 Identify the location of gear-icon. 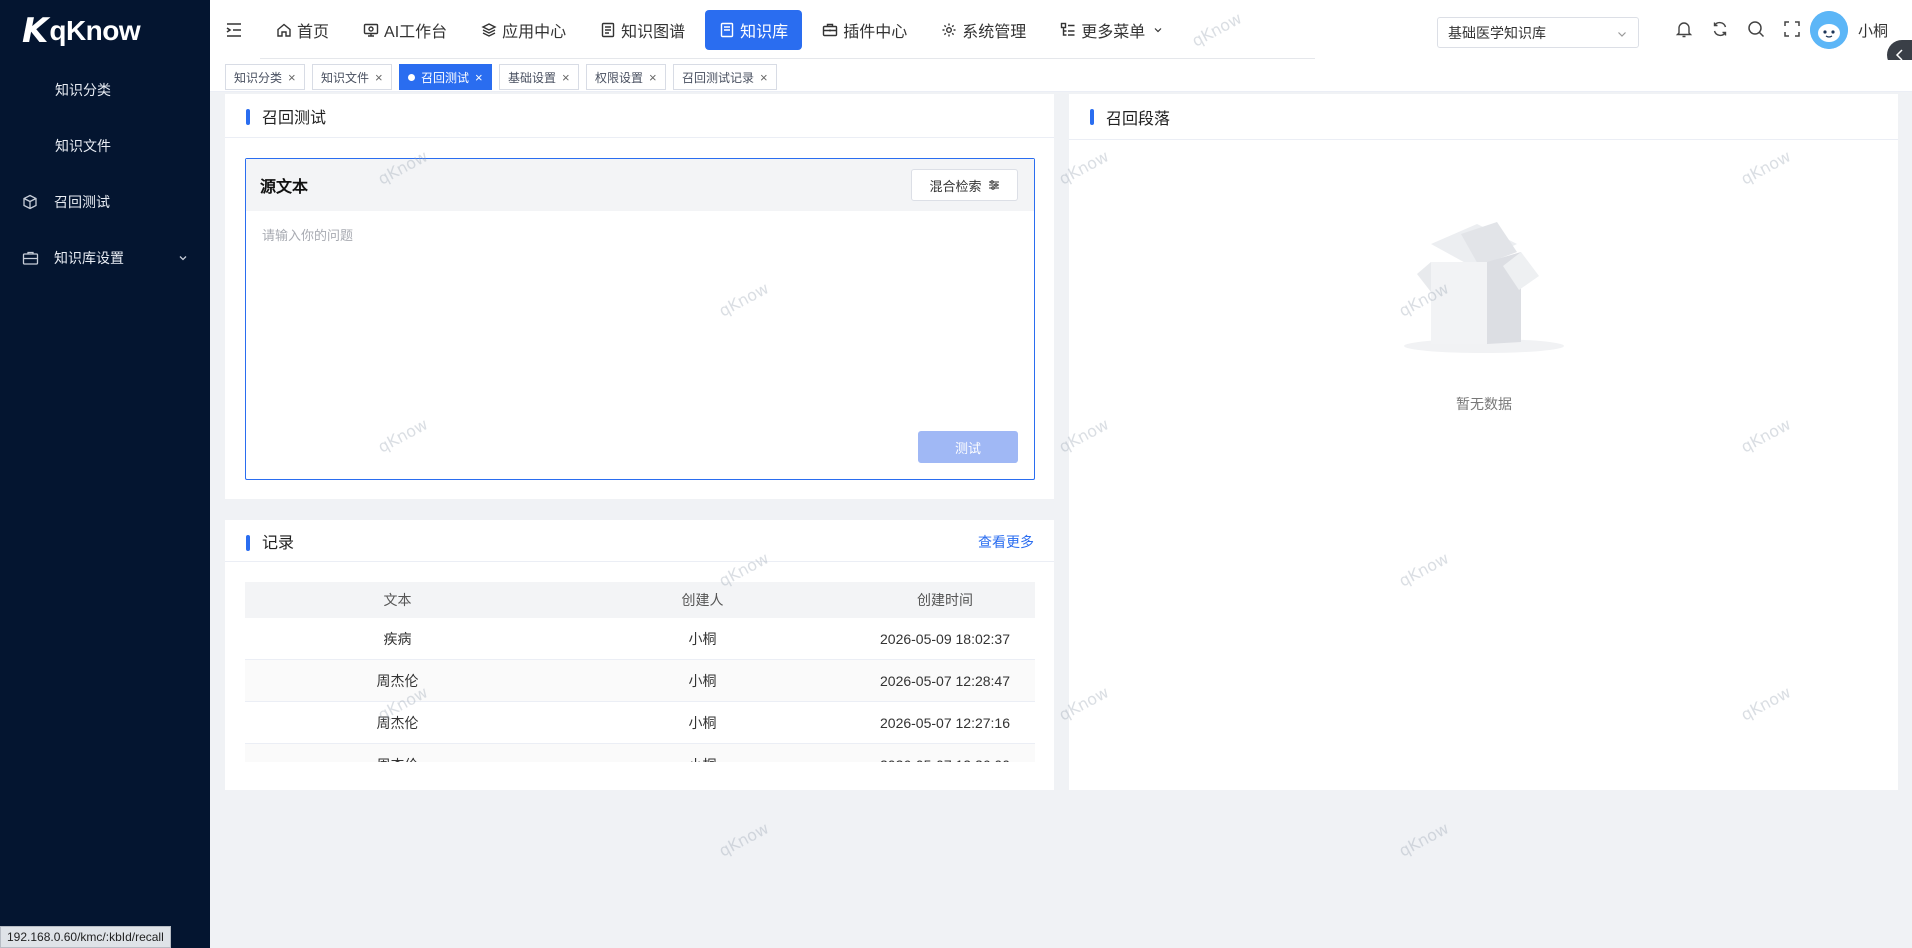
(949, 30).